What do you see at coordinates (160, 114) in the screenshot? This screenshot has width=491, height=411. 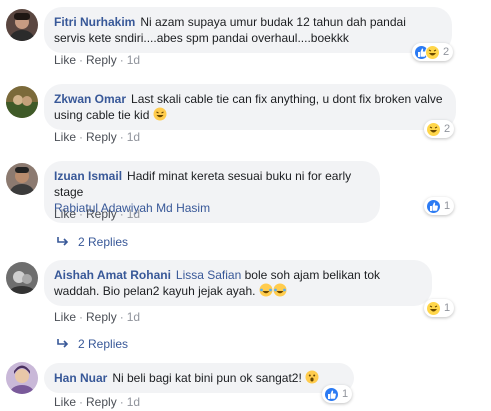 I see `laughing-emoji-icon` at bounding box center [160, 114].